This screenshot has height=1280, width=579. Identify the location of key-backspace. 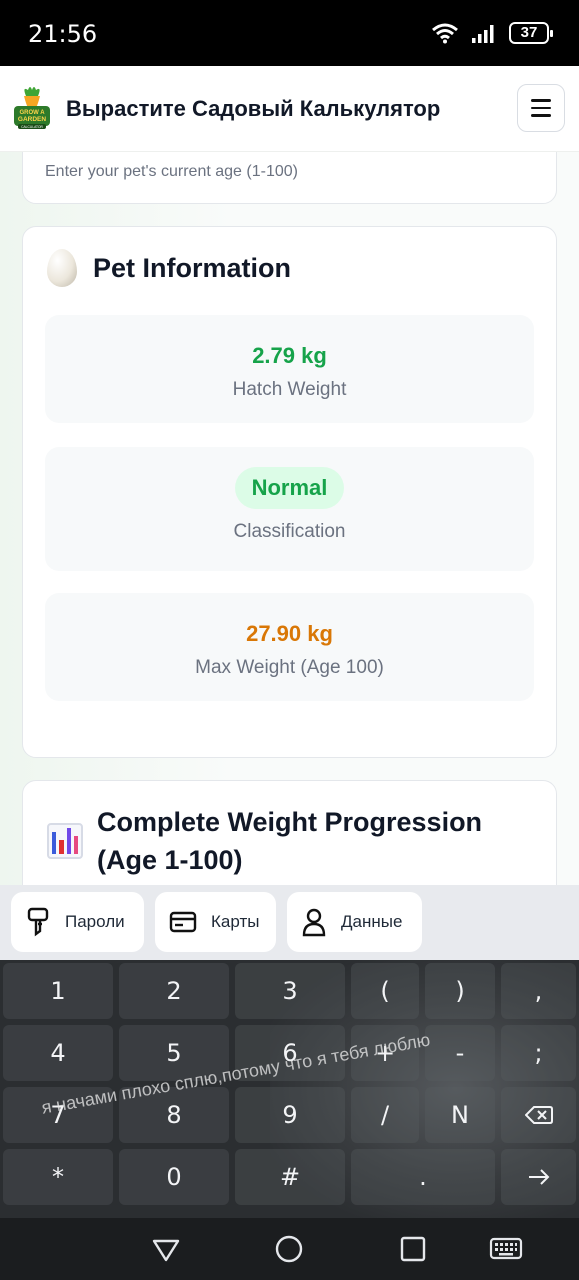
(538, 1115).